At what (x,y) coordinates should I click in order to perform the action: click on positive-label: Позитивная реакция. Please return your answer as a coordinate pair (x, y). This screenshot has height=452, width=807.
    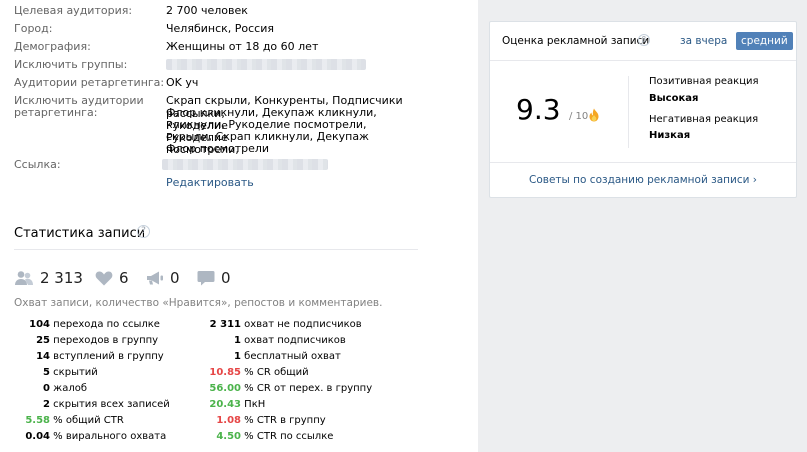
    Looking at the image, I should click on (704, 81).